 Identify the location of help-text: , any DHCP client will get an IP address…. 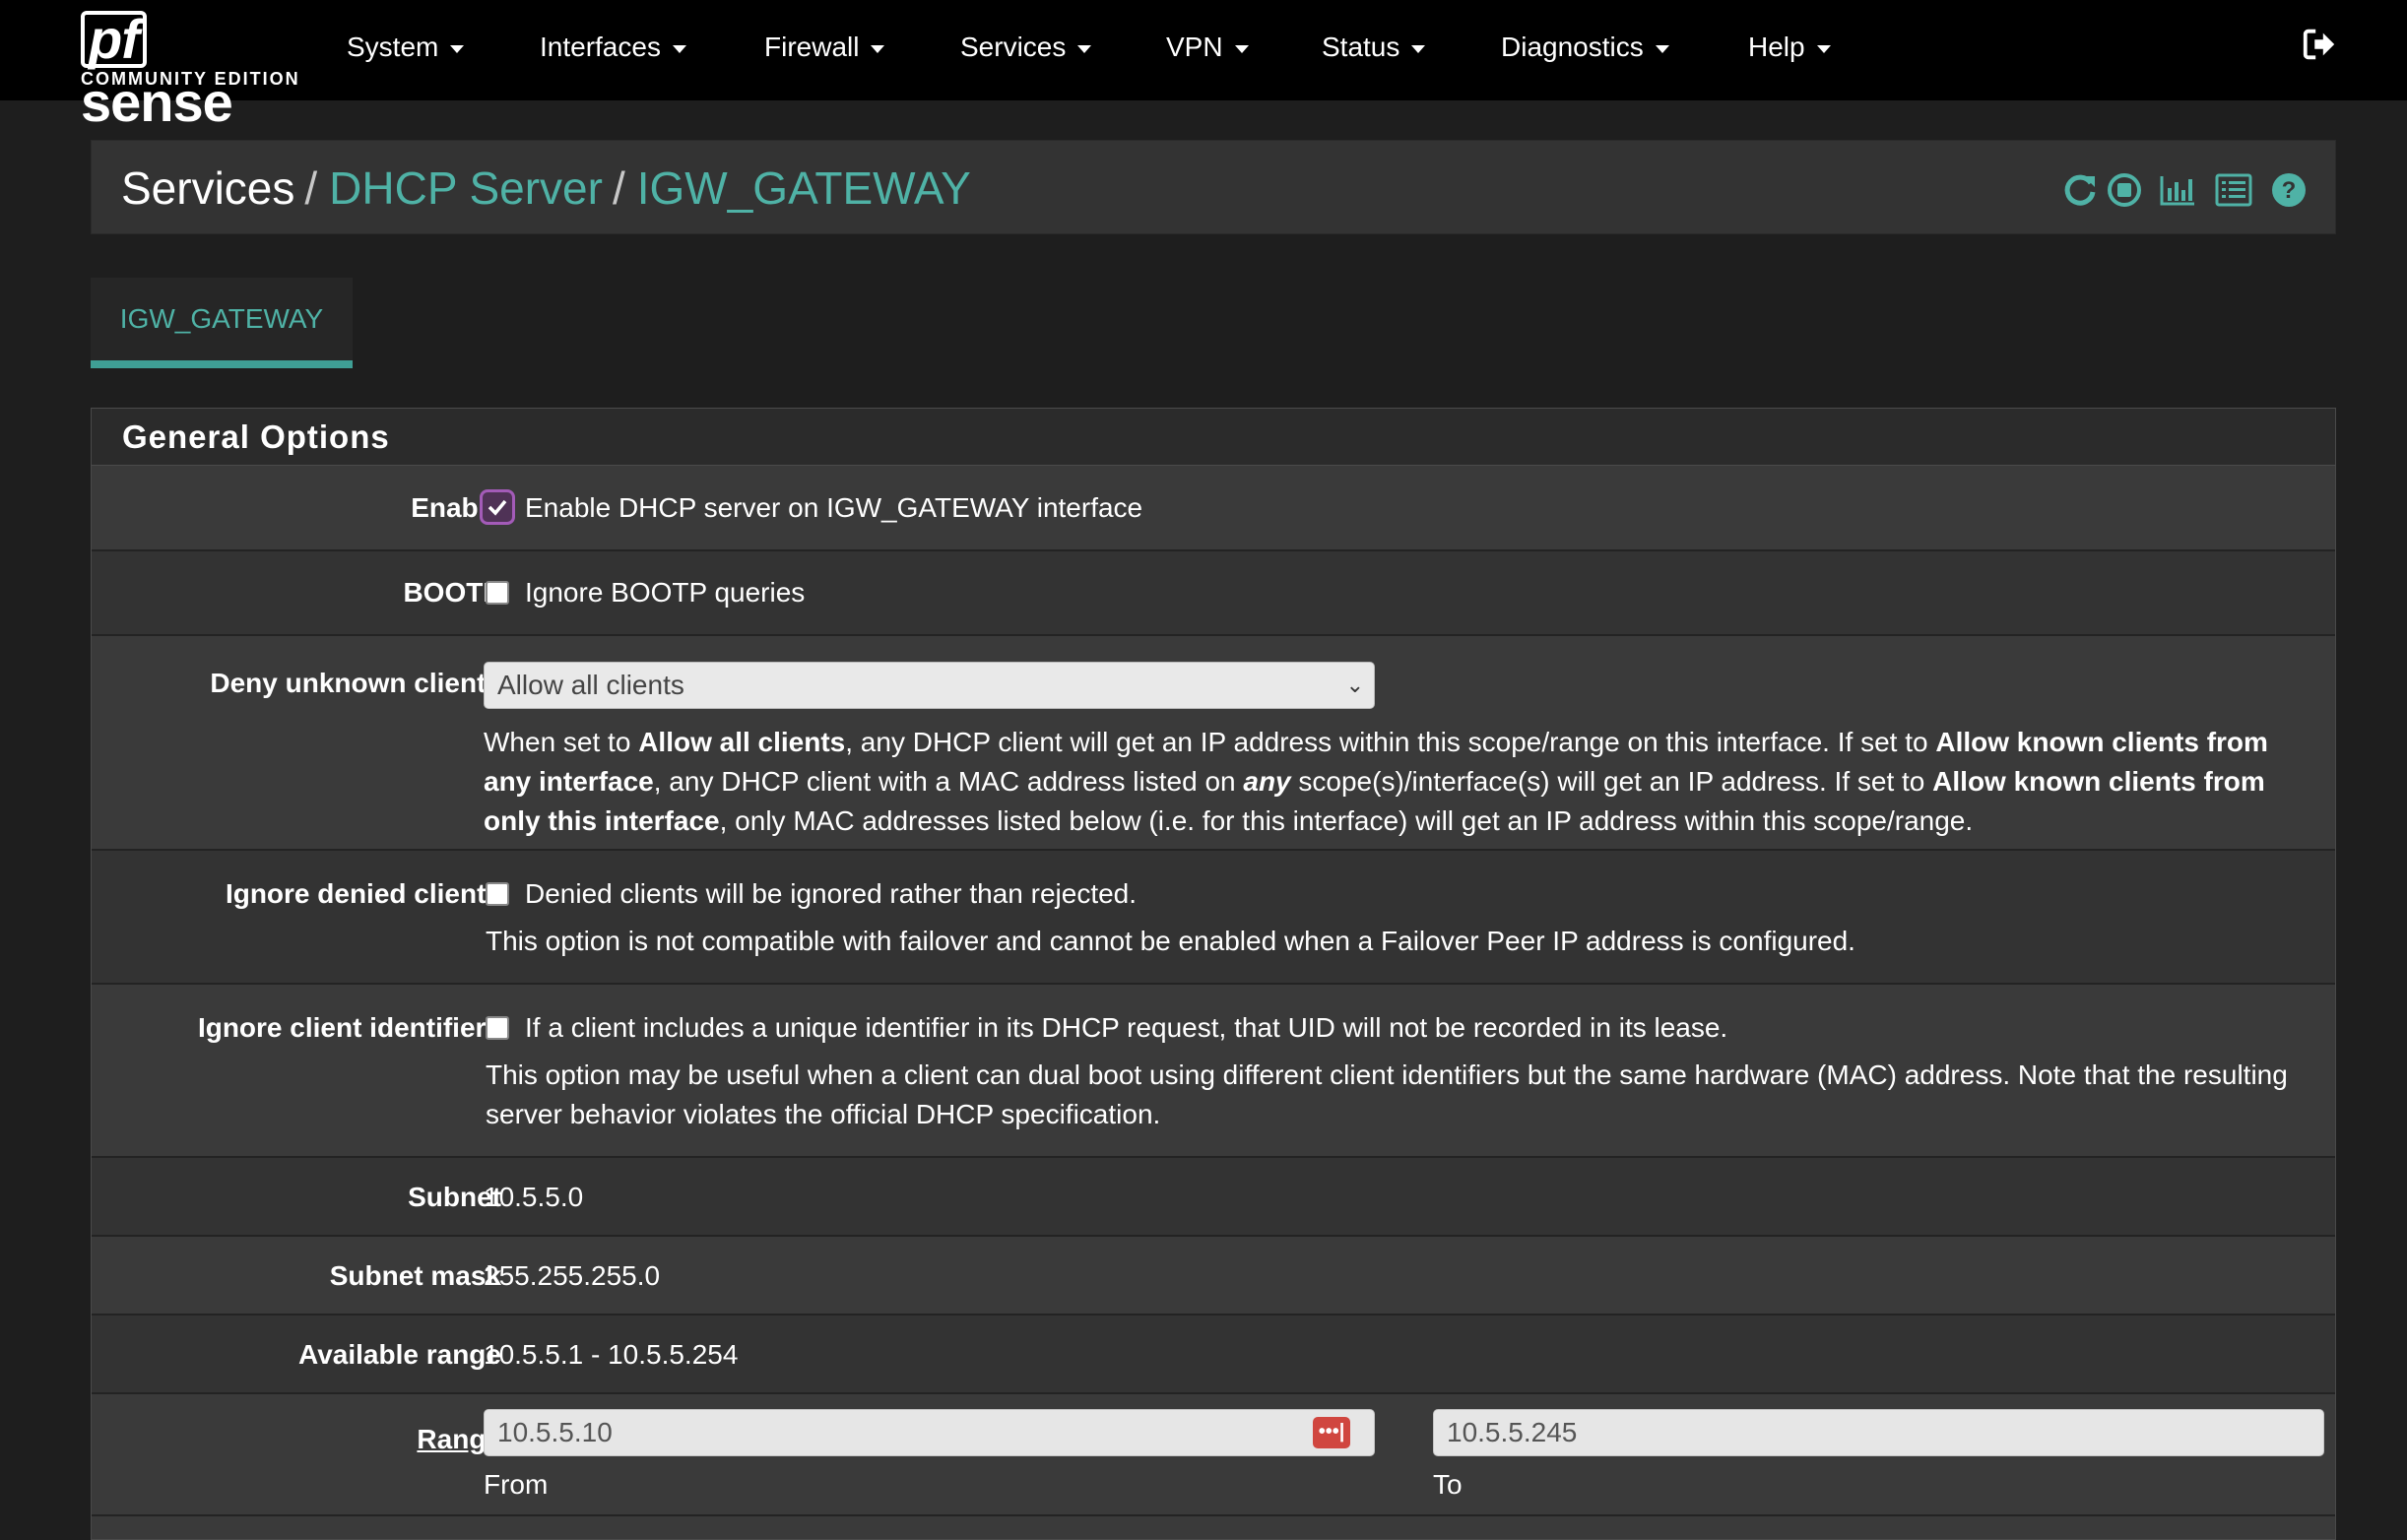
(1390, 742).